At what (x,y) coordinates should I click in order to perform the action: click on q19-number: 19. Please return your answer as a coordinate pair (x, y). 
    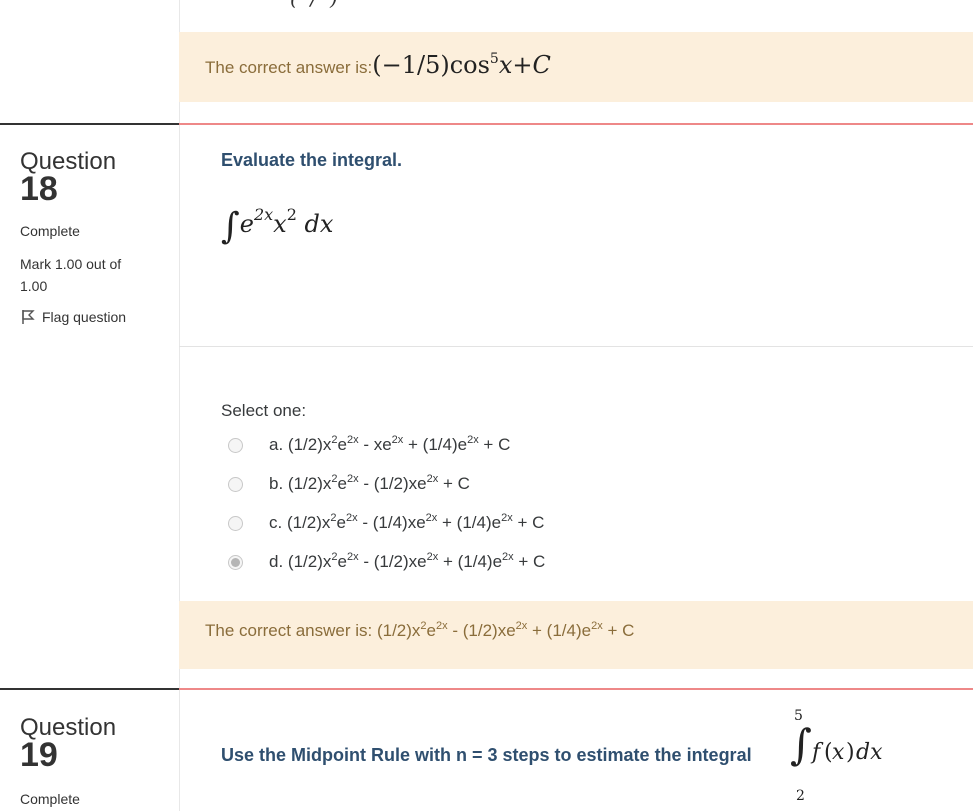
    Looking at the image, I should click on (39, 755).